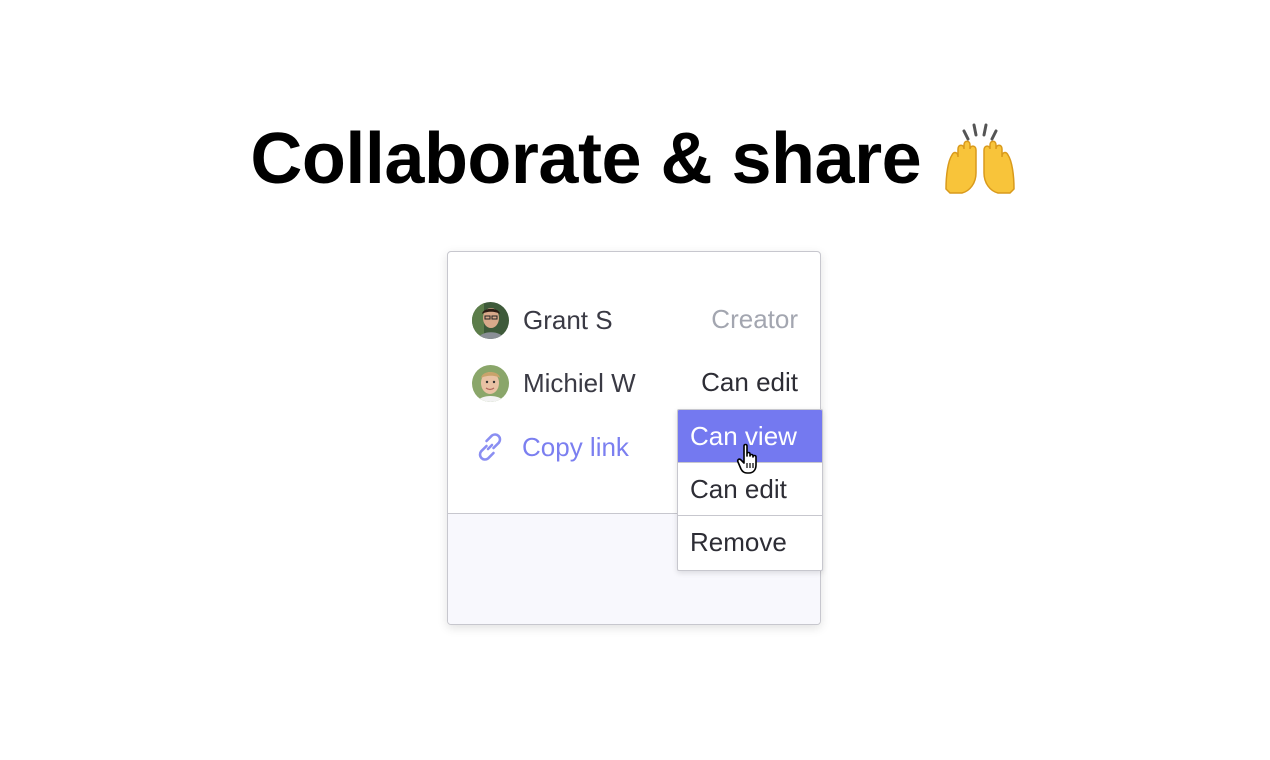 Image resolution: width=1270 pixels, height=760 pixels. I want to click on dropdown-option-remove: Remove, so click(750, 542).